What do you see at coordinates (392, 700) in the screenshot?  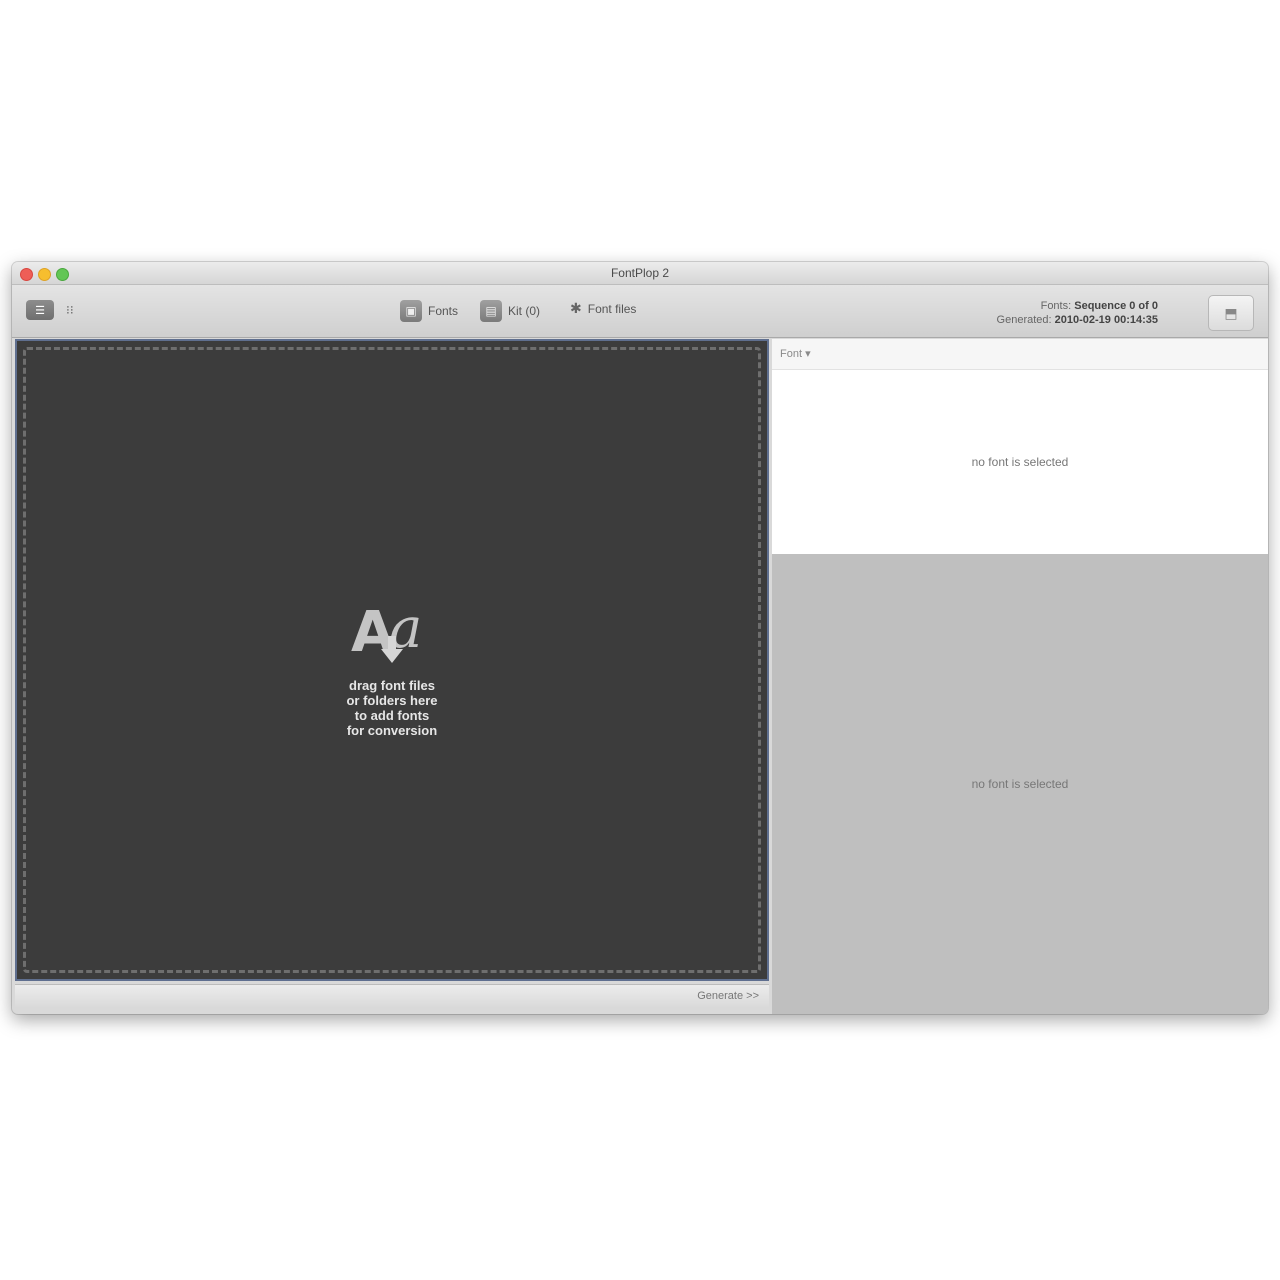 I see `drop-line-2: or folders here` at bounding box center [392, 700].